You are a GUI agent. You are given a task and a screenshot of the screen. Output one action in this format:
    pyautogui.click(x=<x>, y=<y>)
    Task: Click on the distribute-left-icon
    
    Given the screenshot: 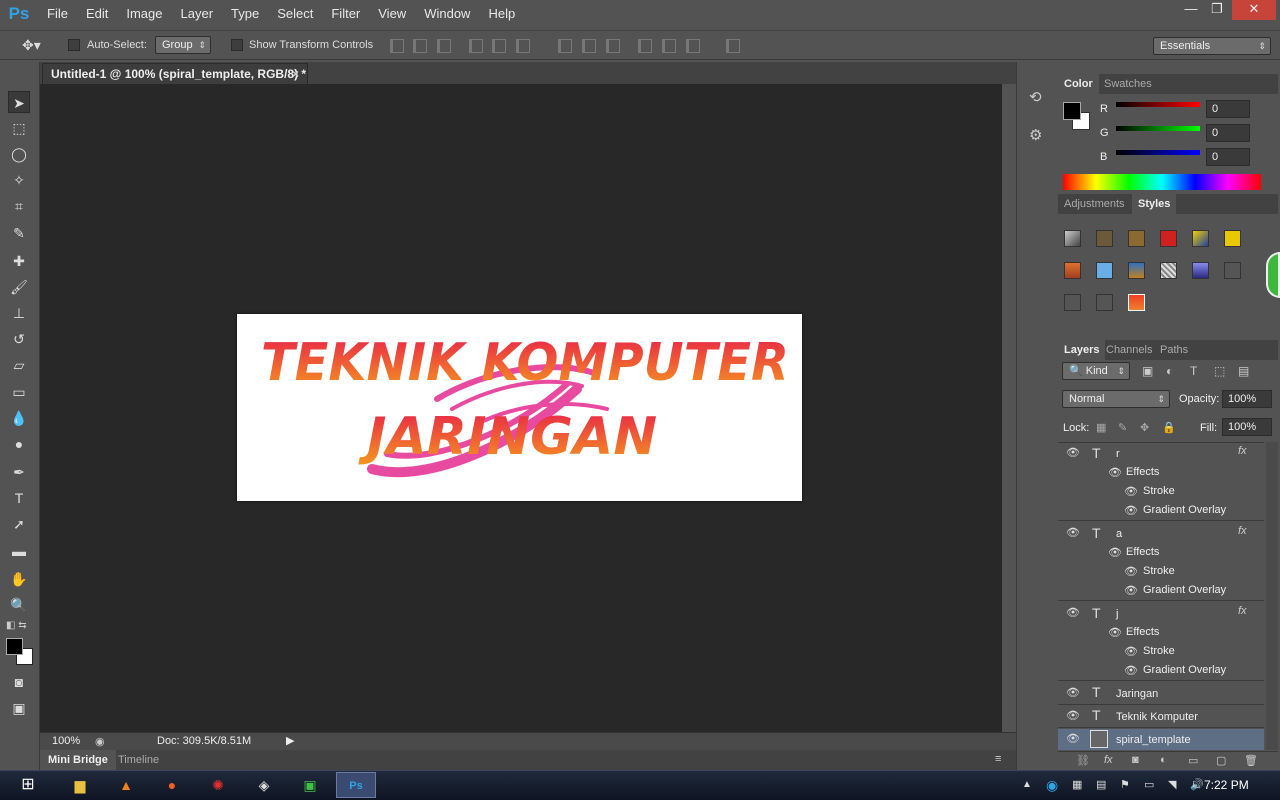 What is the action you would take?
    pyautogui.click(x=645, y=46)
    